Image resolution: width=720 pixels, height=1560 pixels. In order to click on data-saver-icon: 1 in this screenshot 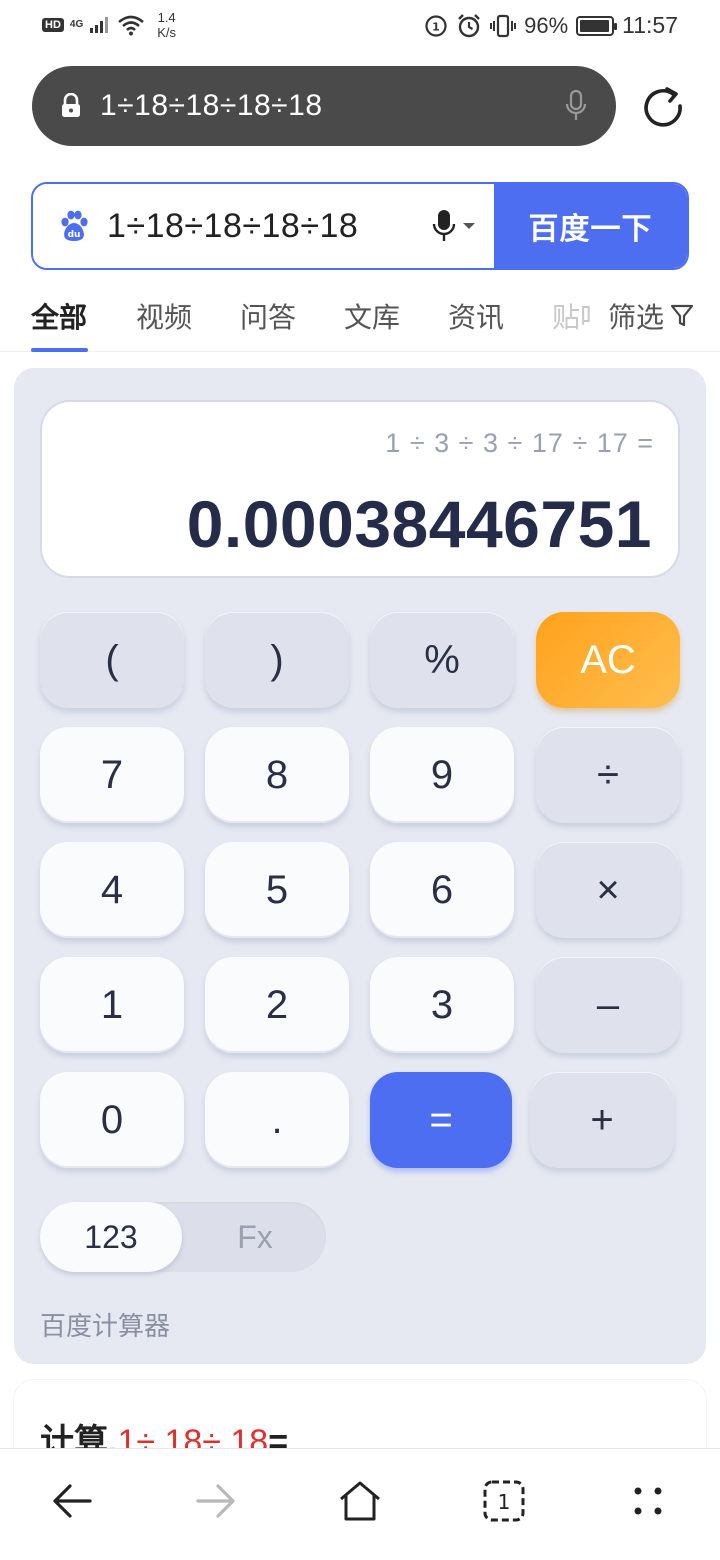, I will do `click(436, 25)`.